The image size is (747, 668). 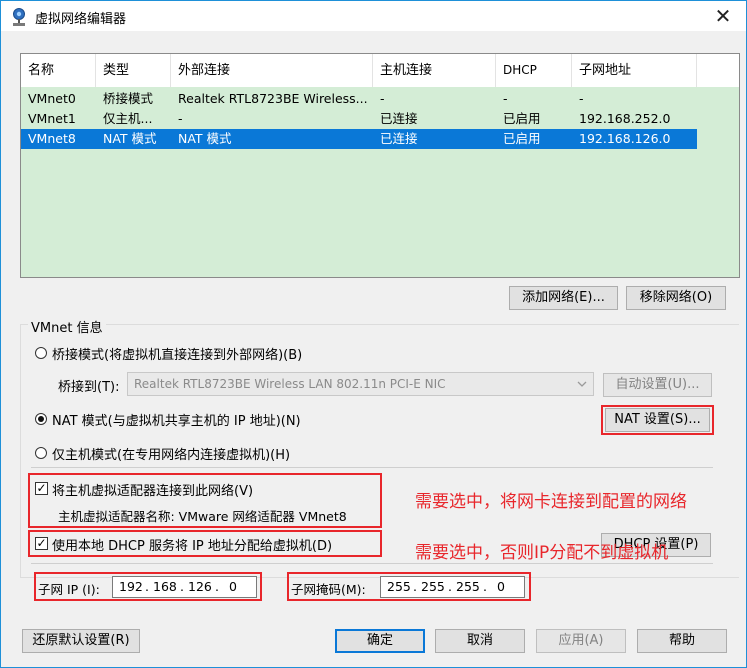 I want to click on subnet-ip-label: 子网 IP (I):, so click(x=69, y=589).